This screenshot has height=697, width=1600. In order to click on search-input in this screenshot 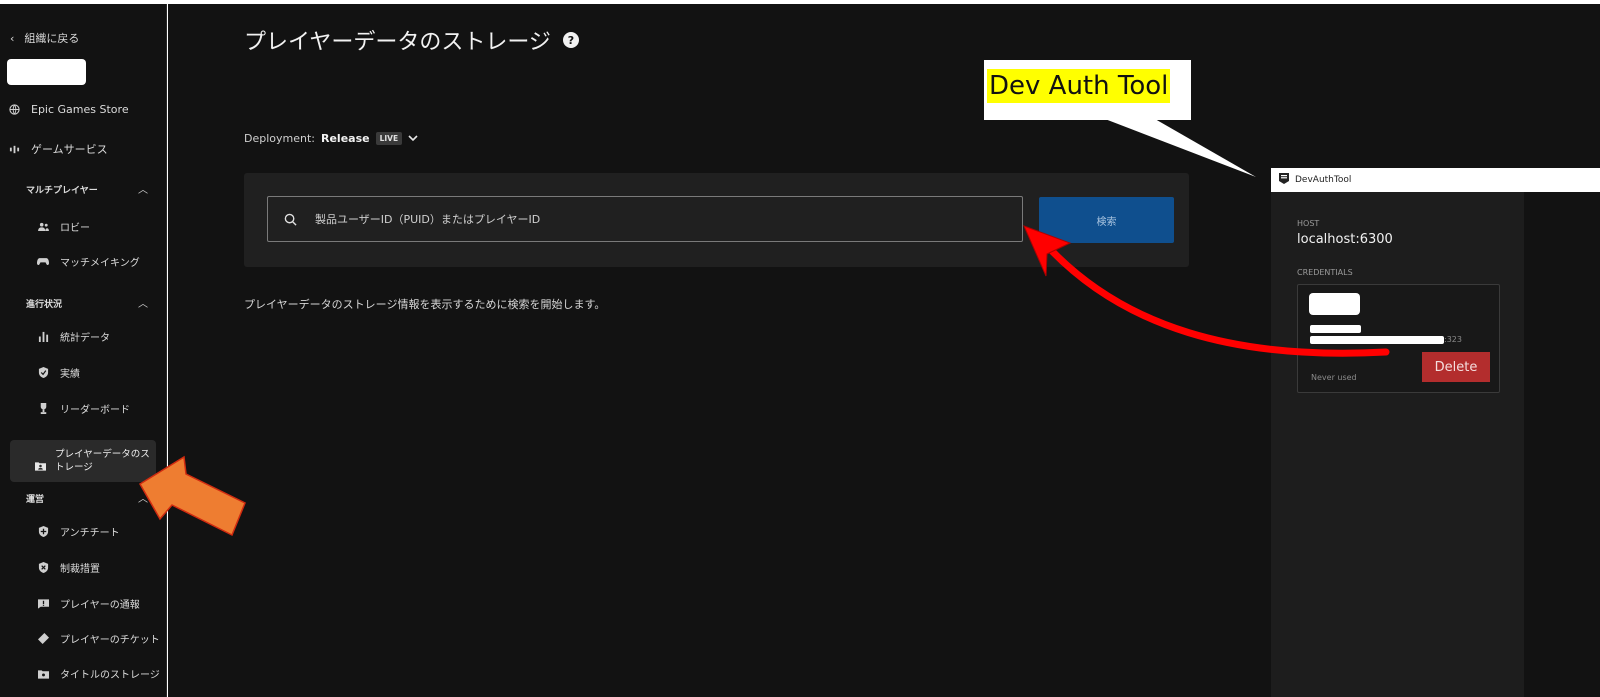, I will do `click(640, 219)`.